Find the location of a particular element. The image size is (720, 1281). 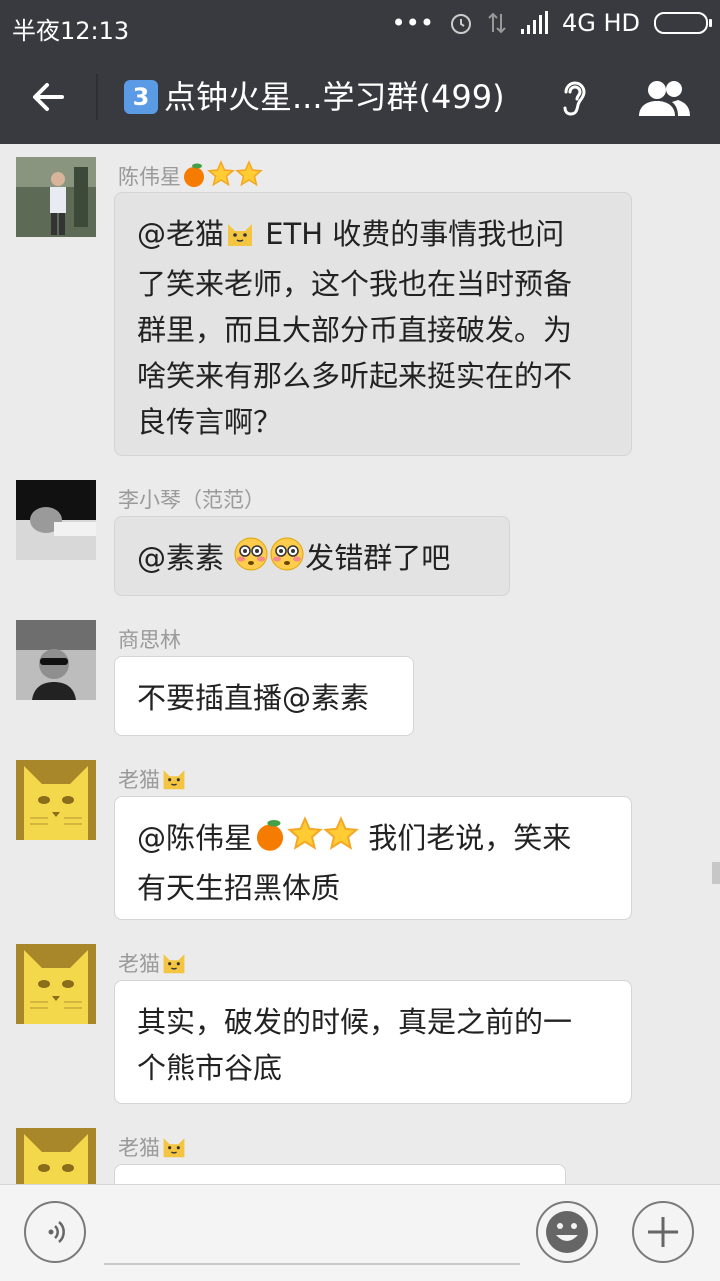

sender-name: 陈伟星 is located at coordinates (190, 176).